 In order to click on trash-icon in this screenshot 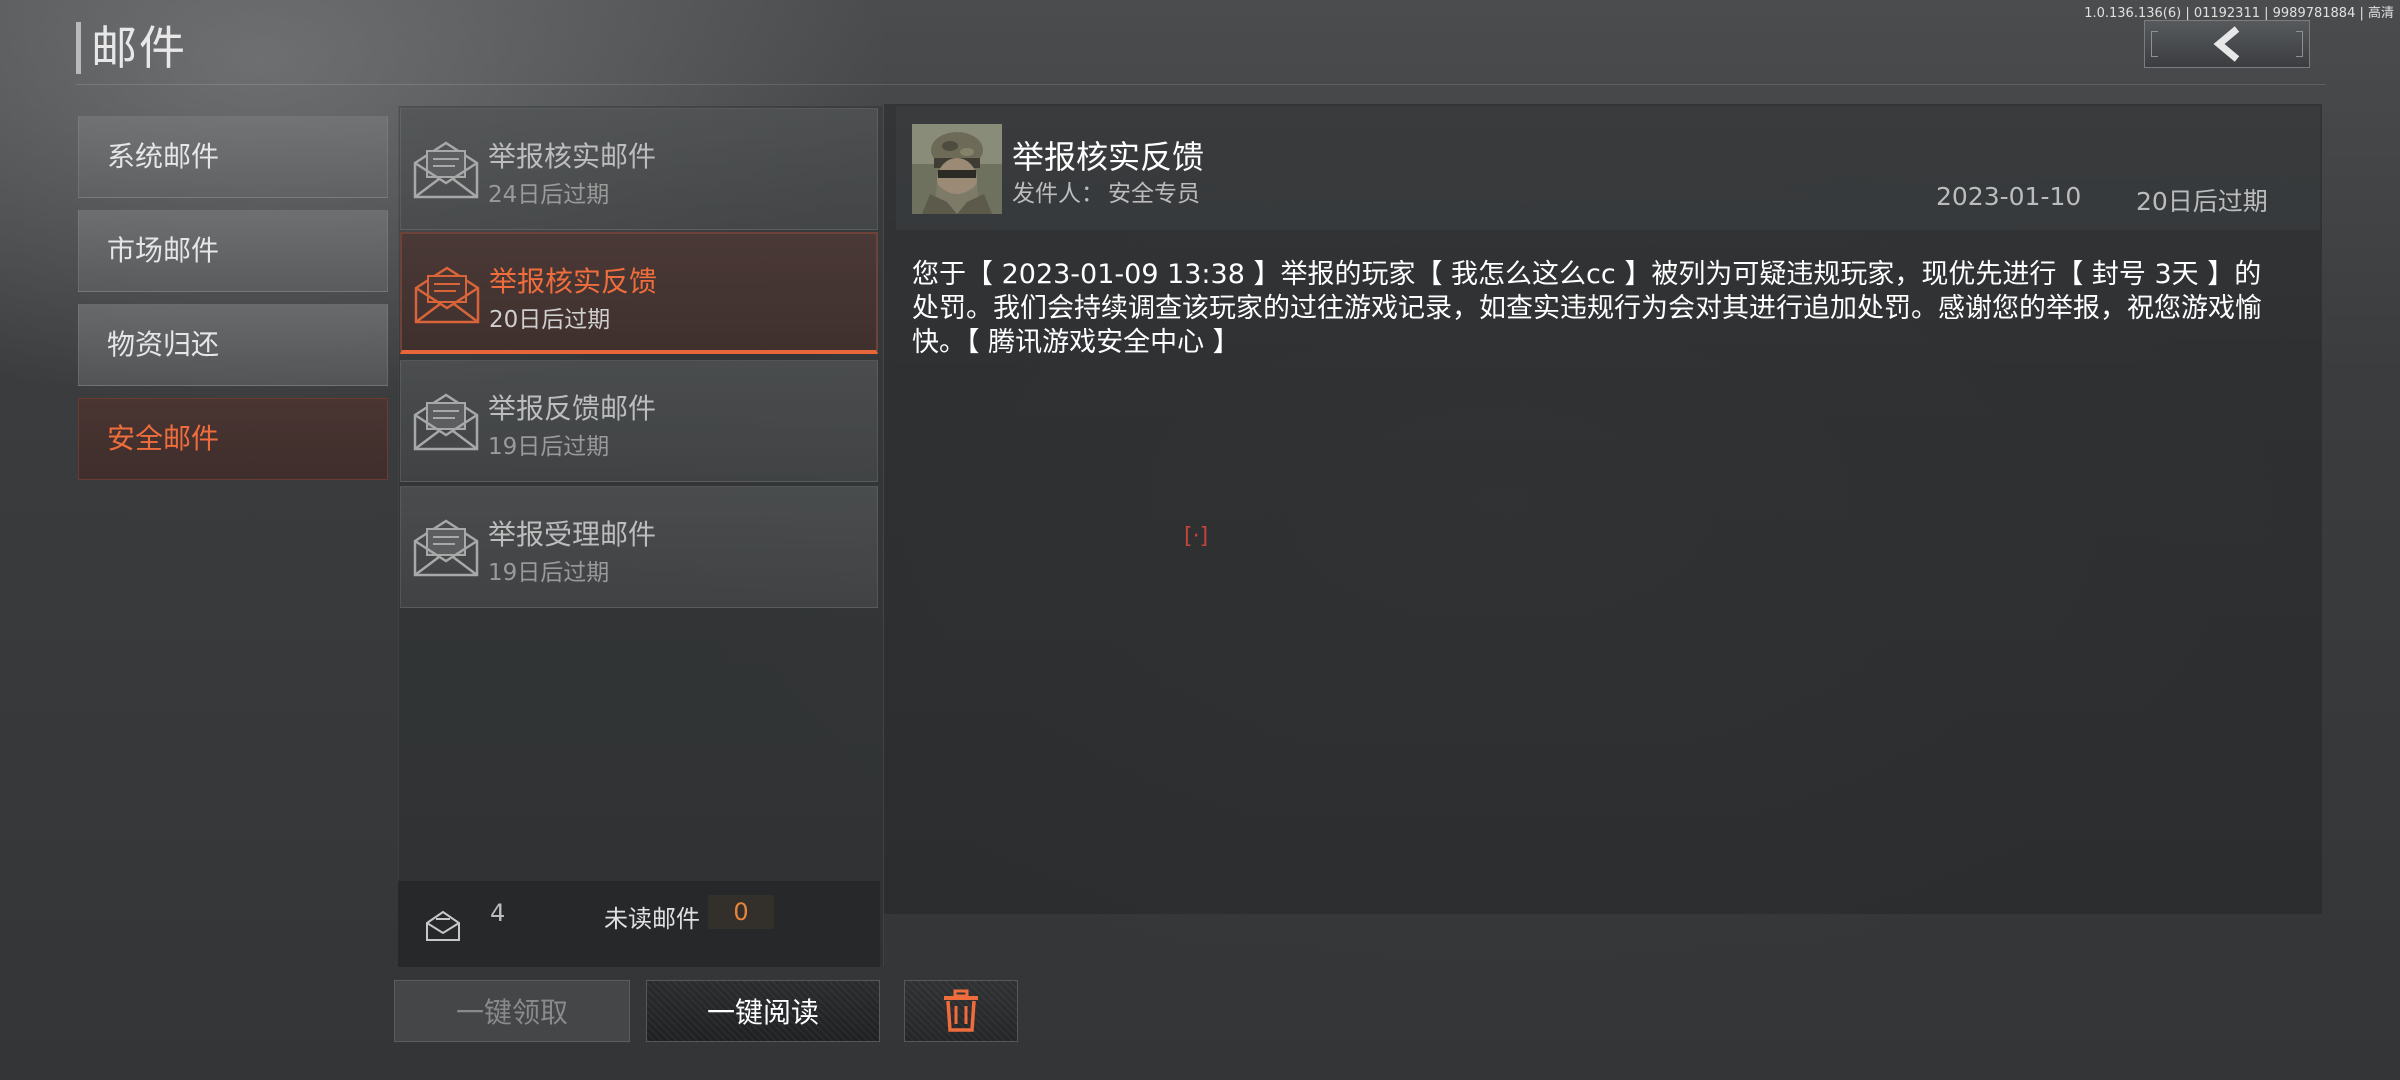, I will do `click(961, 1010)`.